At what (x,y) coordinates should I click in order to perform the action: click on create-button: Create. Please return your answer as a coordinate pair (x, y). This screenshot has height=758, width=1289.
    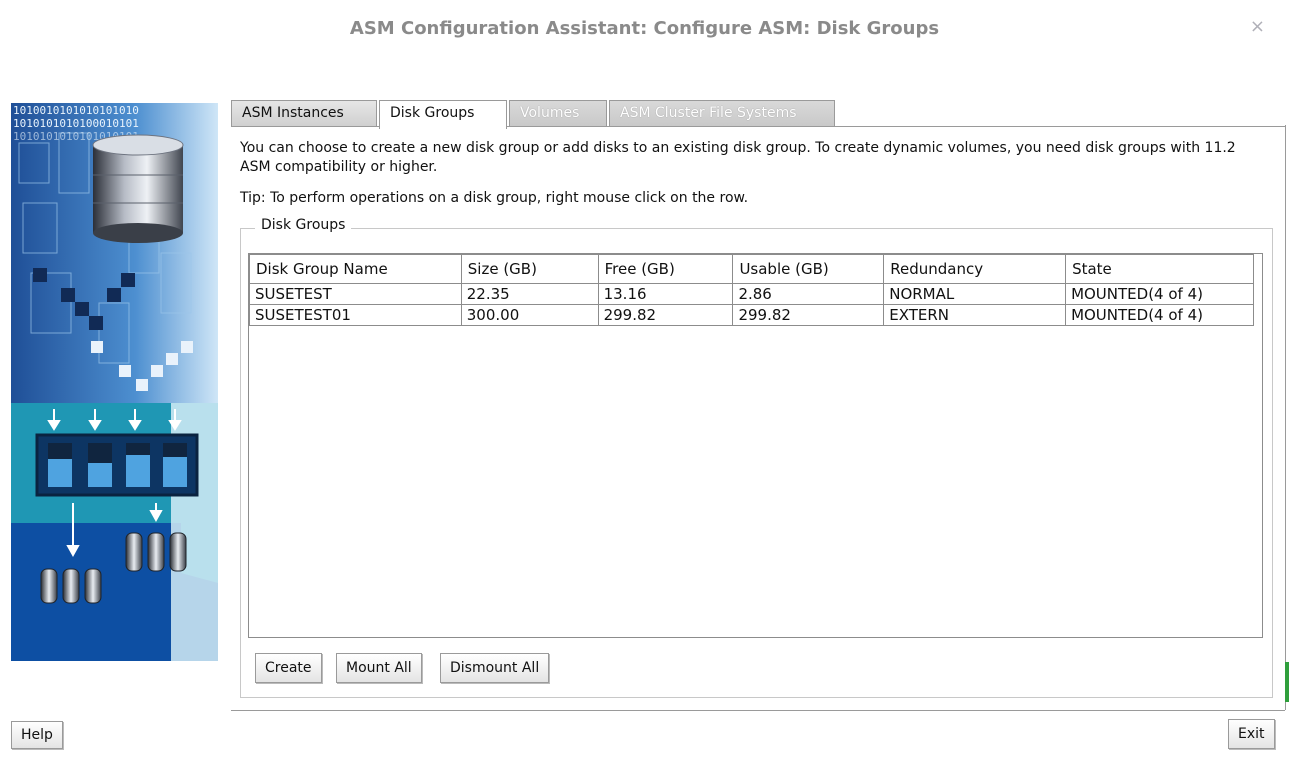
    Looking at the image, I should click on (288, 668).